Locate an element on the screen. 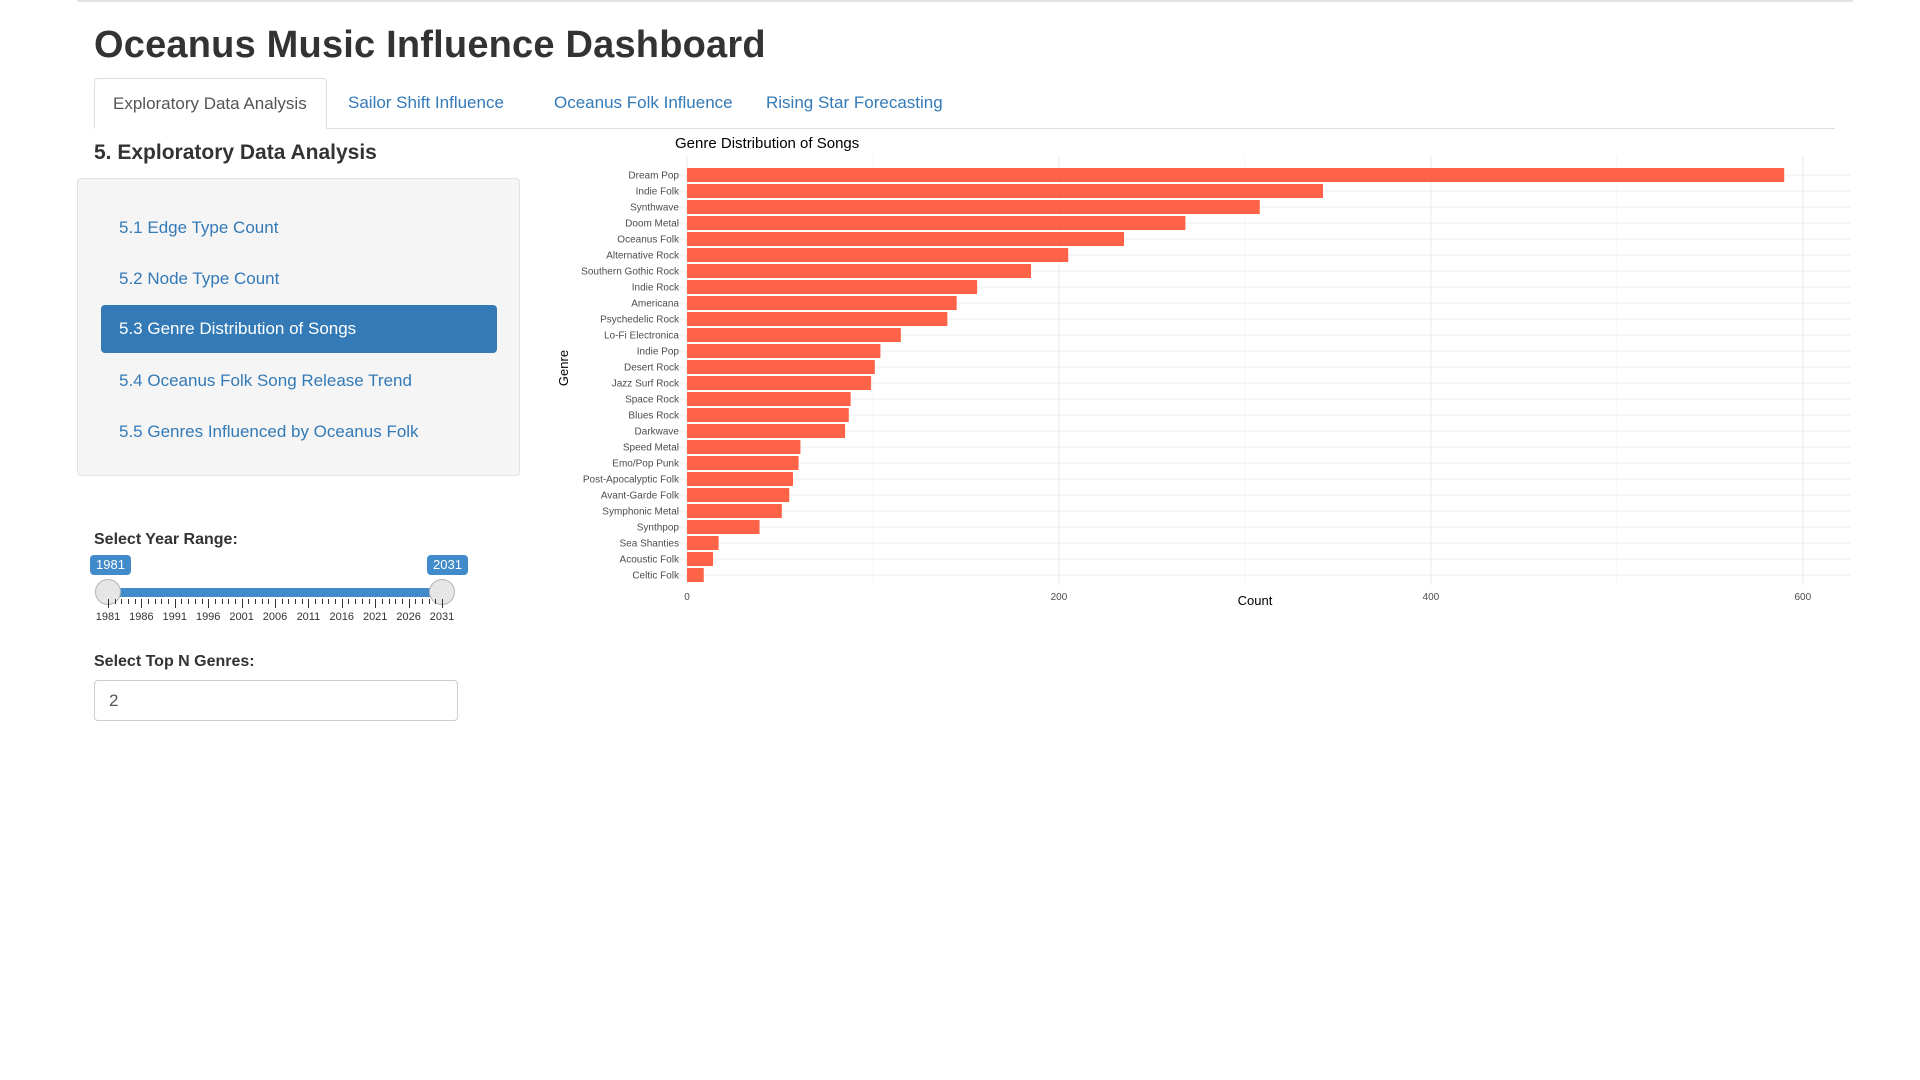 This screenshot has width=1920, height=1080. tab-exploratory-data-analysis: Exploratory Data Analysis is located at coordinates (210, 103).